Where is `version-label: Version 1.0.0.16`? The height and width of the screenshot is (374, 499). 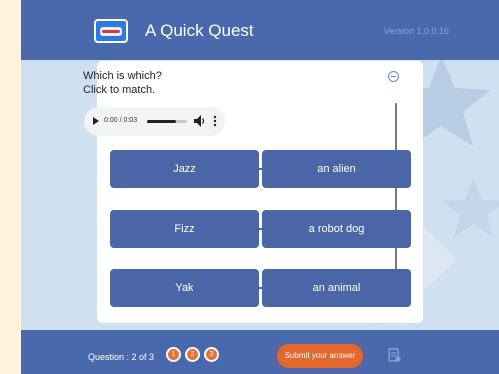 version-label: Version 1.0.0.16 is located at coordinates (416, 31).